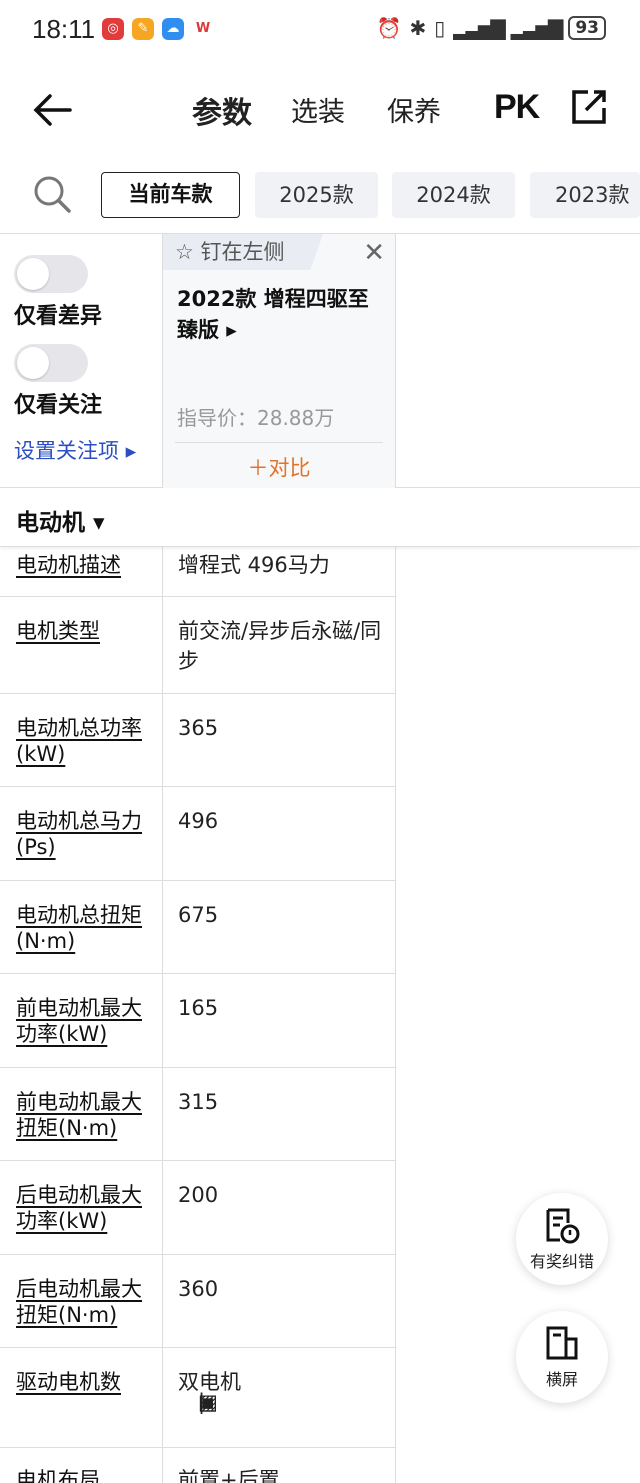  What do you see at coordinates (561, 1379) in the screenshot?
I see `landscape-label: 横屏` at bounding box center [561, 1379].